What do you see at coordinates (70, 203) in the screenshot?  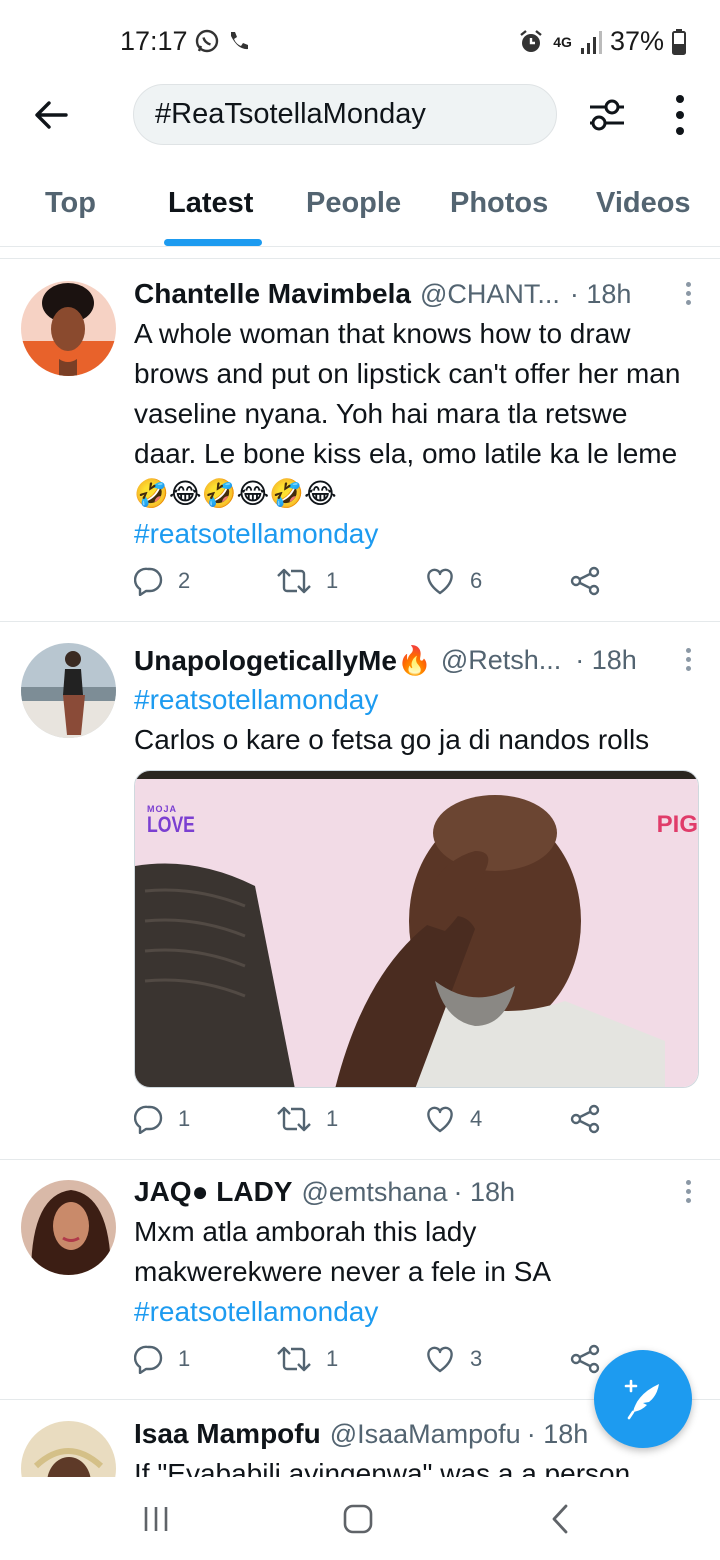 I see `tab-top: Top` at bounding box center [70, 203].